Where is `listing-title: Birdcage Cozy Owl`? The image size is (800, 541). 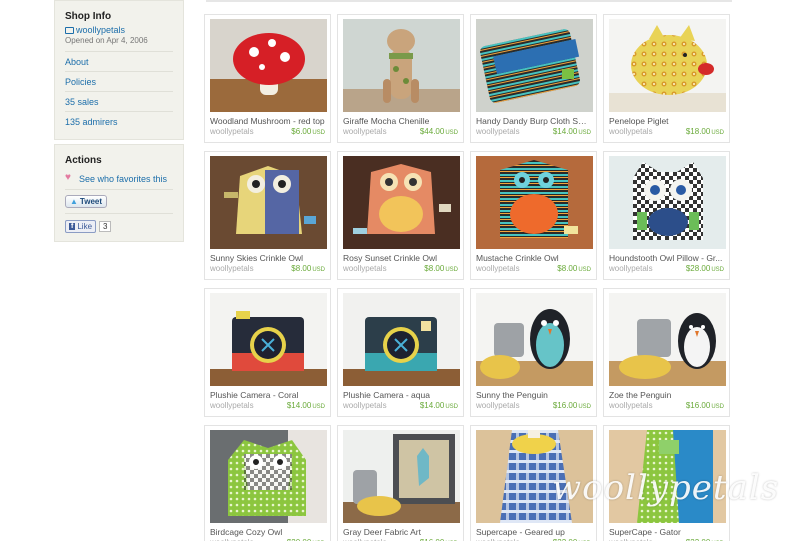 listing-title: Birdcage Cozy Owl is located at coordinates (267, 532).